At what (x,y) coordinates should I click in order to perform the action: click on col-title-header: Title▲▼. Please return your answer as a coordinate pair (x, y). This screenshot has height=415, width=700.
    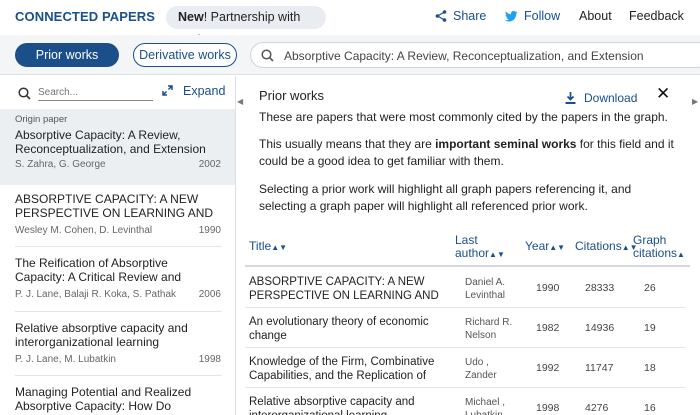
    Looking at the image, I should click on (268, 247).